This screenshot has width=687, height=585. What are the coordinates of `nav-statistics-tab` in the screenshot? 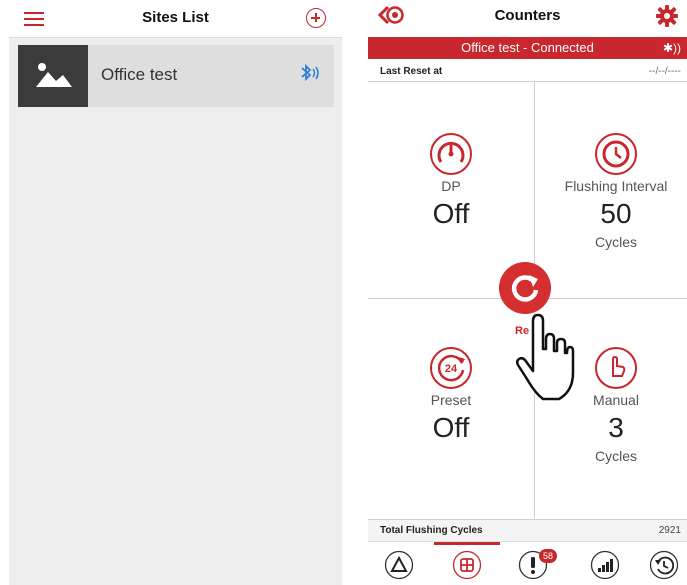 It's located at (605, 565).